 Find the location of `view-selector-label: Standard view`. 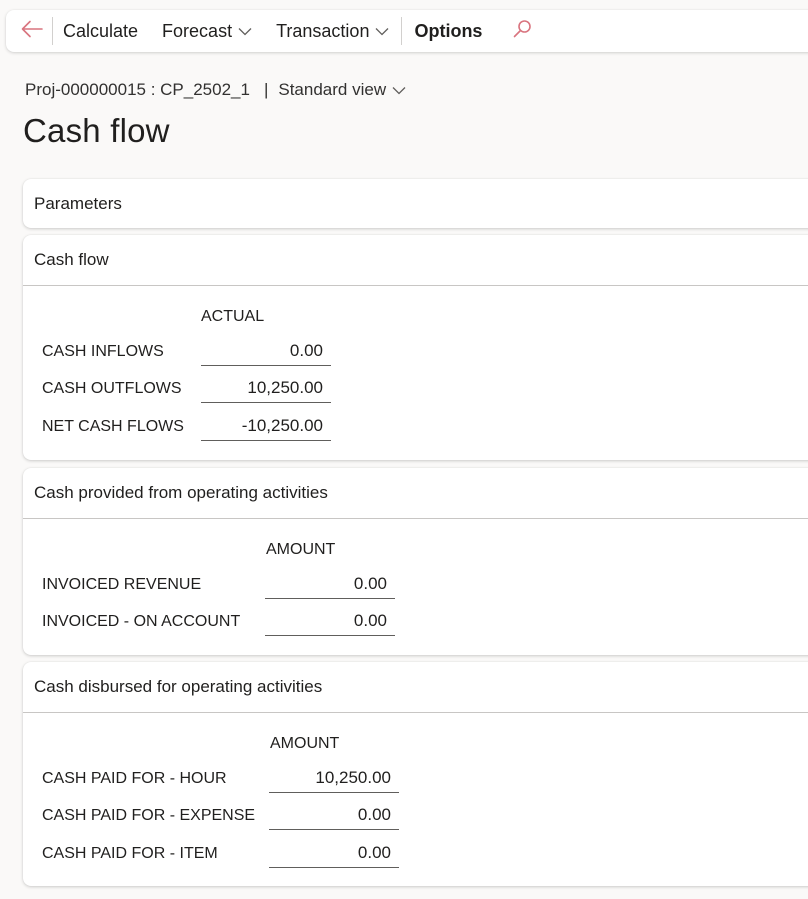

view-selector-label: Standard view is located at coordinates (332, 89).